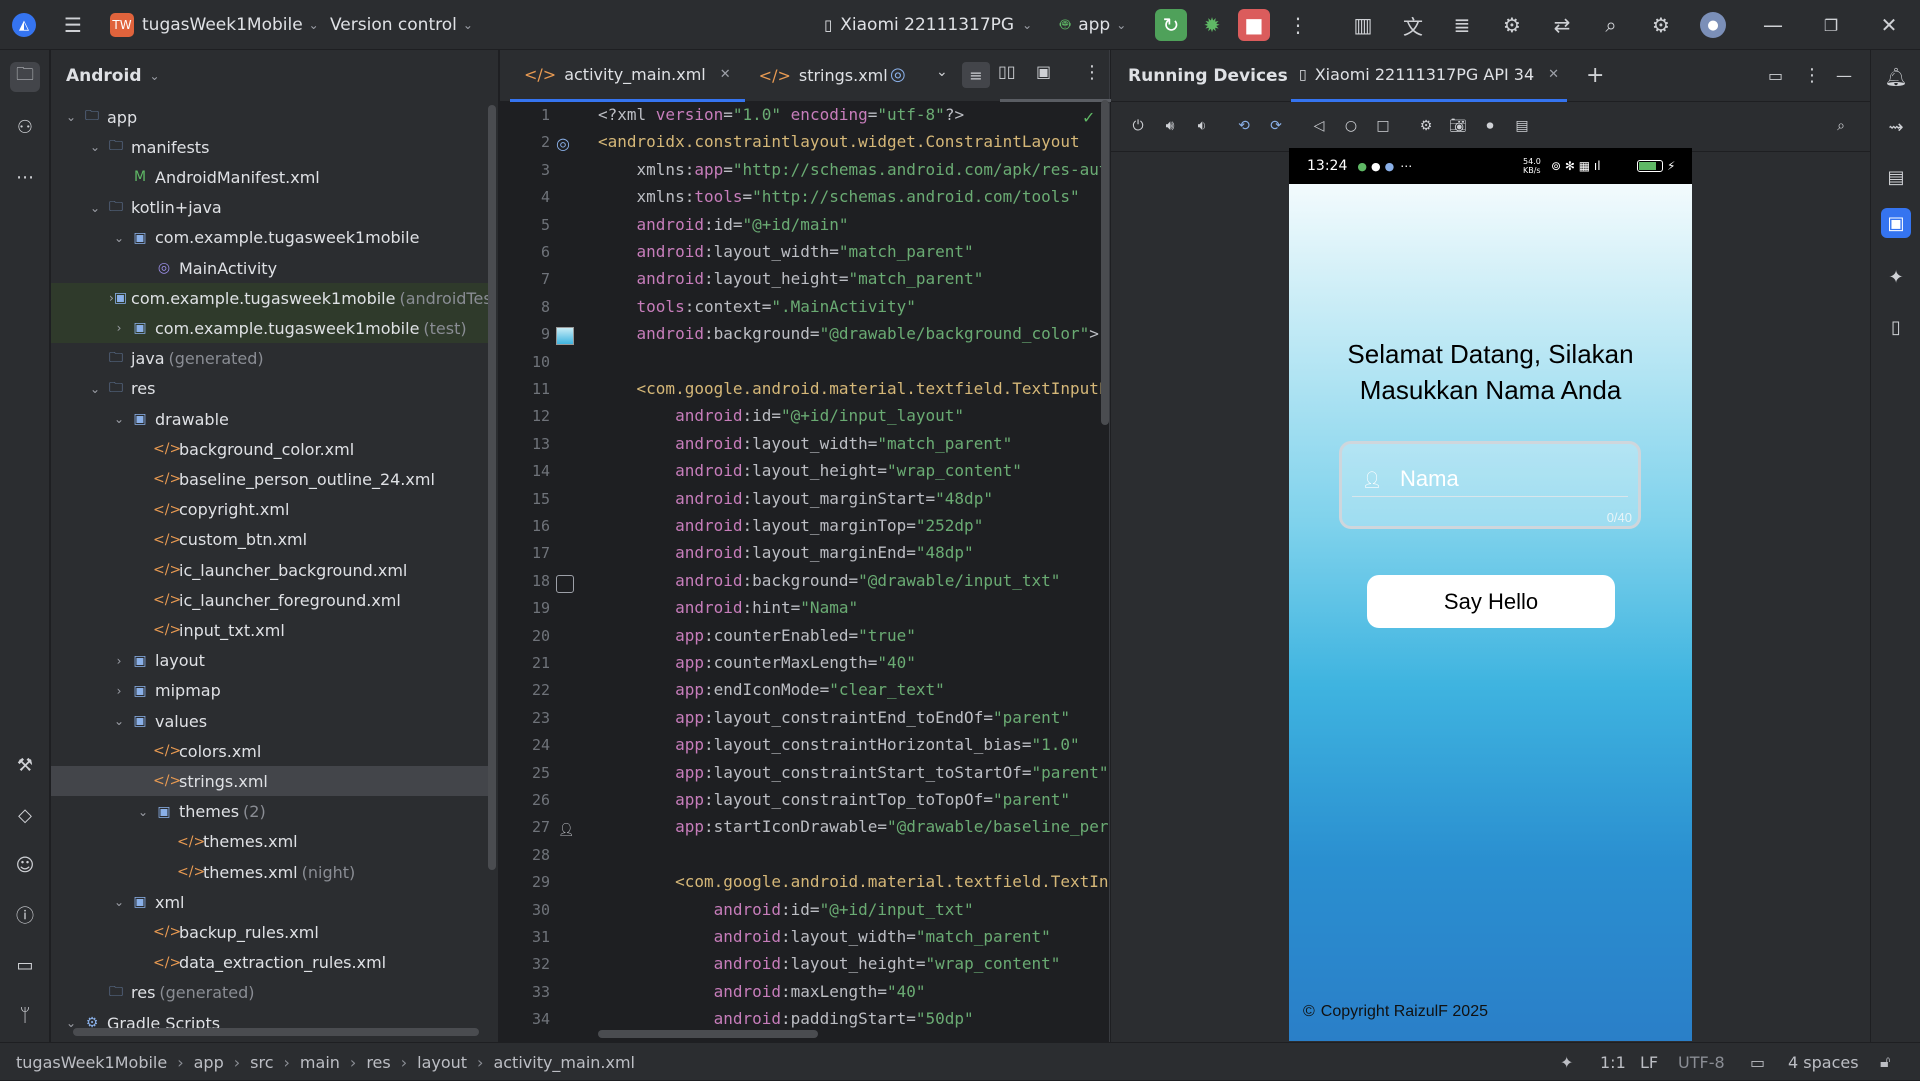 The height and width of the screenshot is (1081, 1920). I want to click on structure-tool-icon: ⚇, so click(25, 127).